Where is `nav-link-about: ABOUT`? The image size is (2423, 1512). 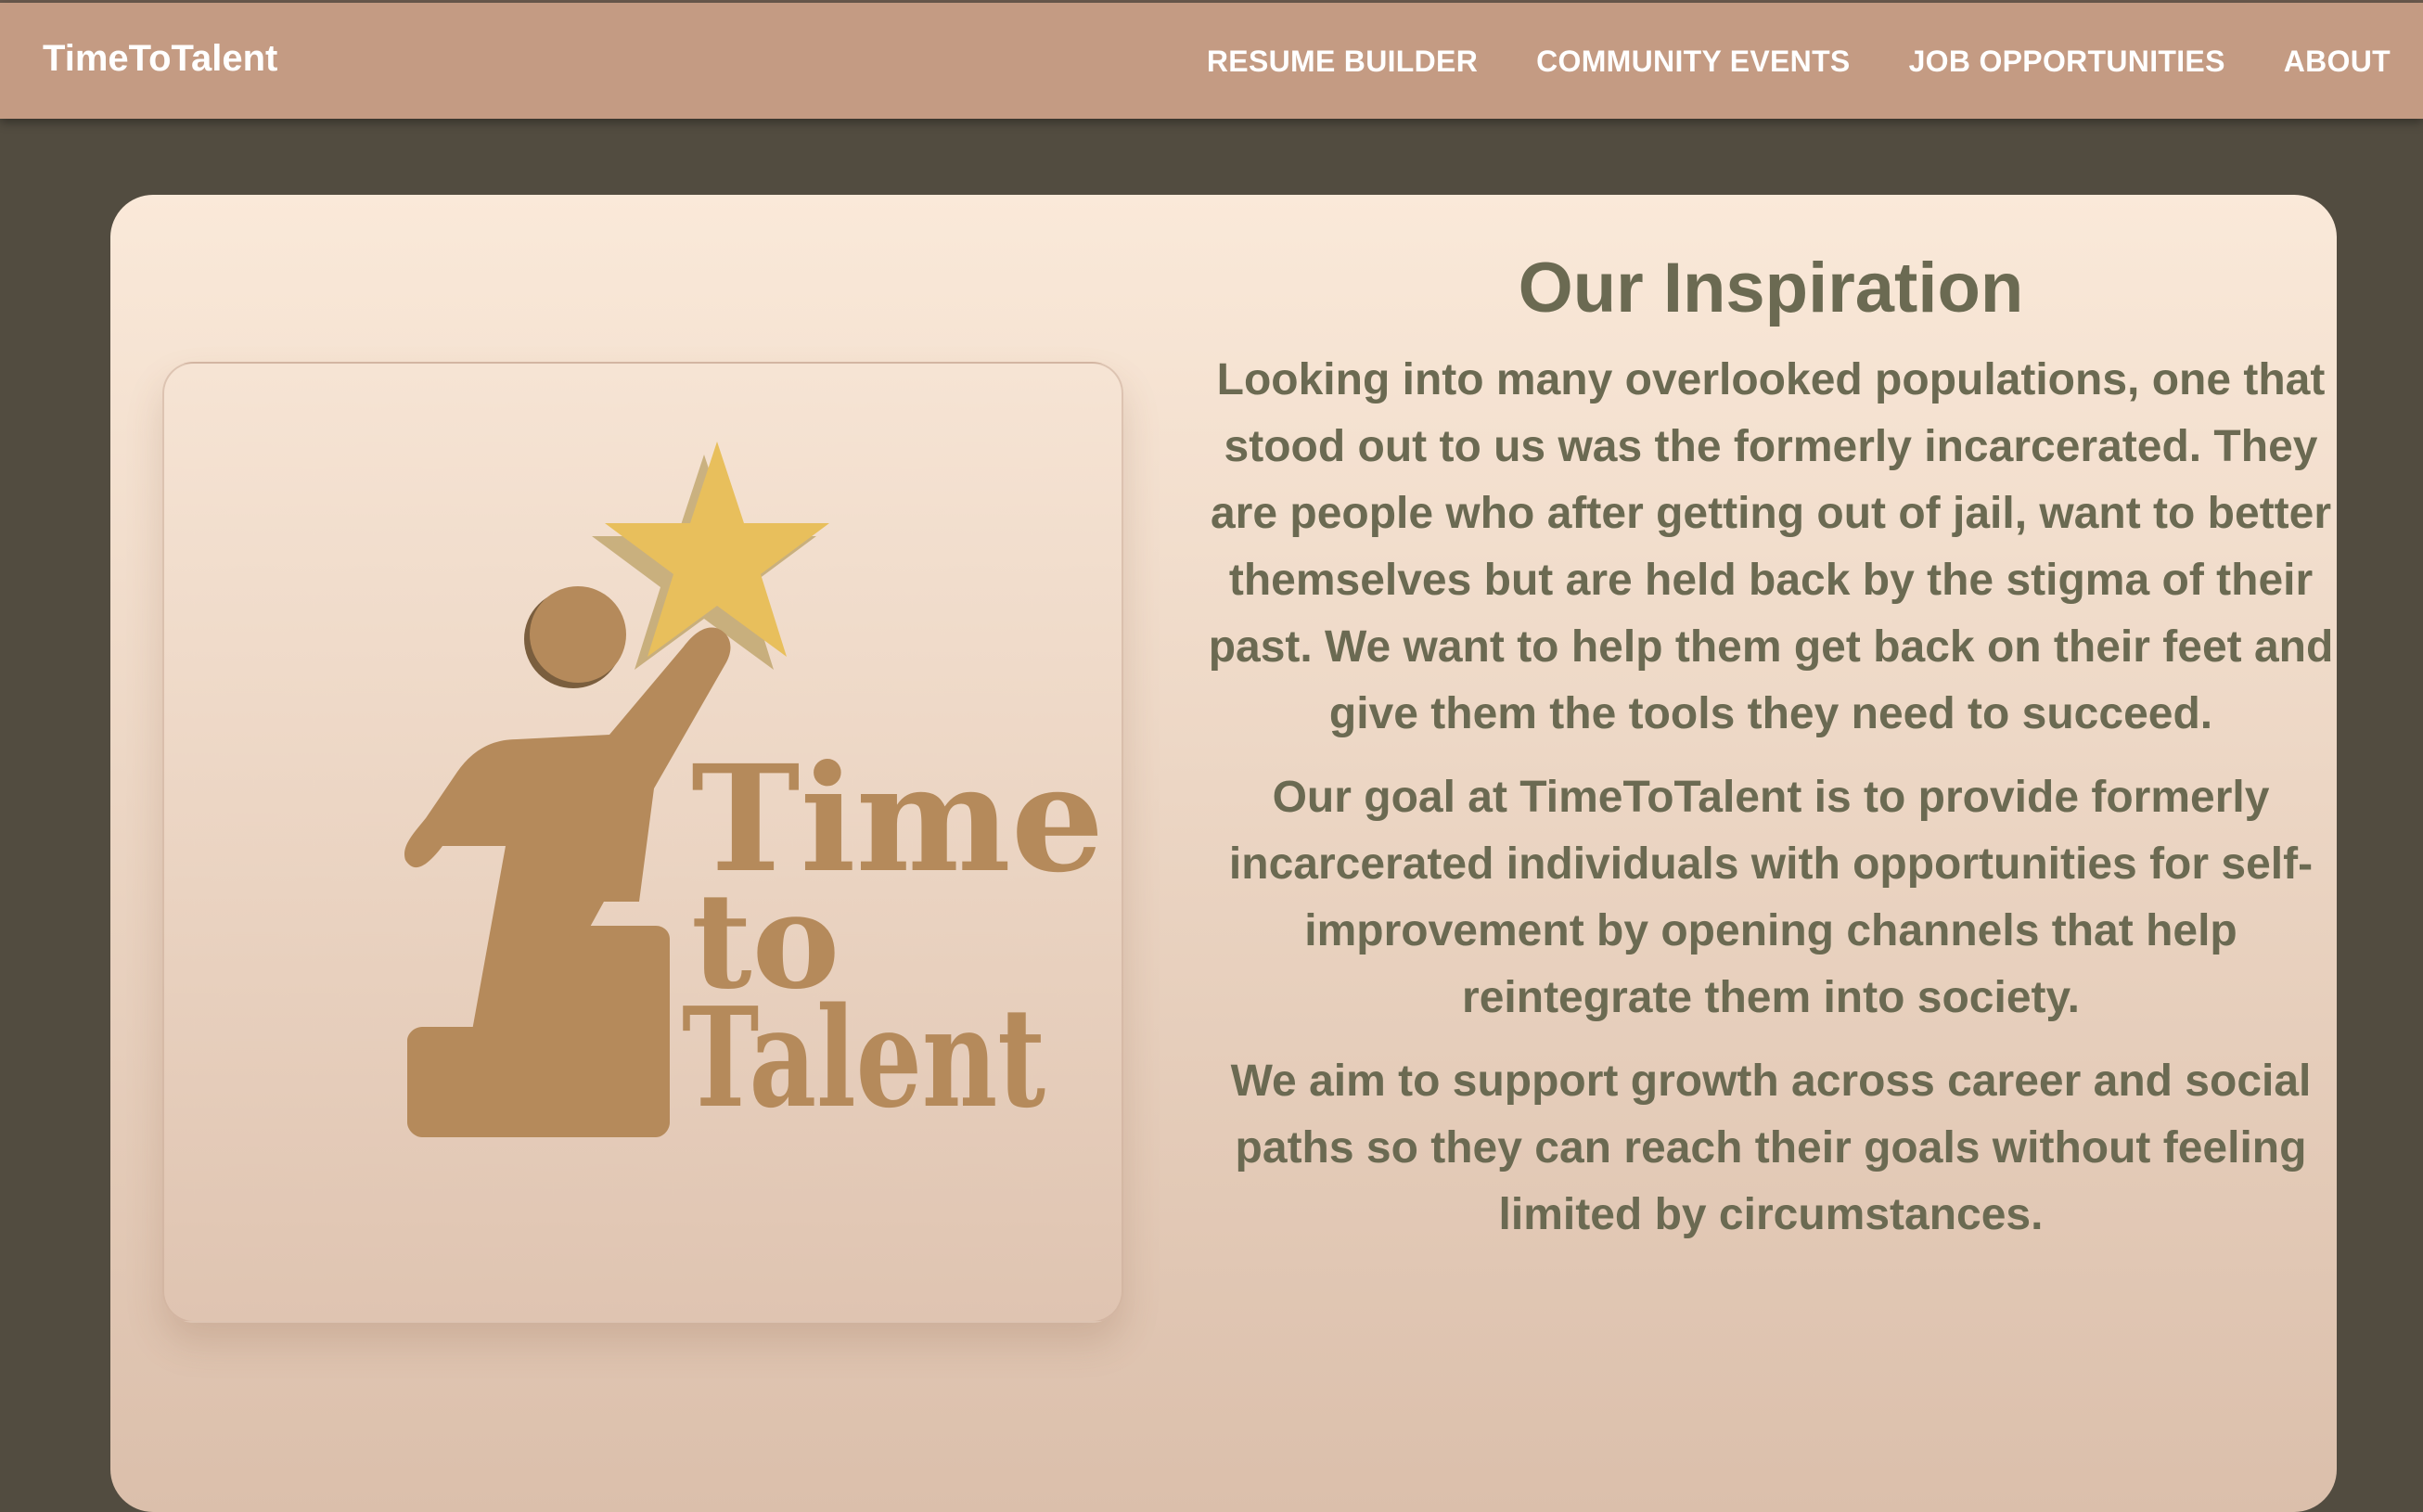
nav-link-about: ABOUT is located at coordinates (2337, 62).